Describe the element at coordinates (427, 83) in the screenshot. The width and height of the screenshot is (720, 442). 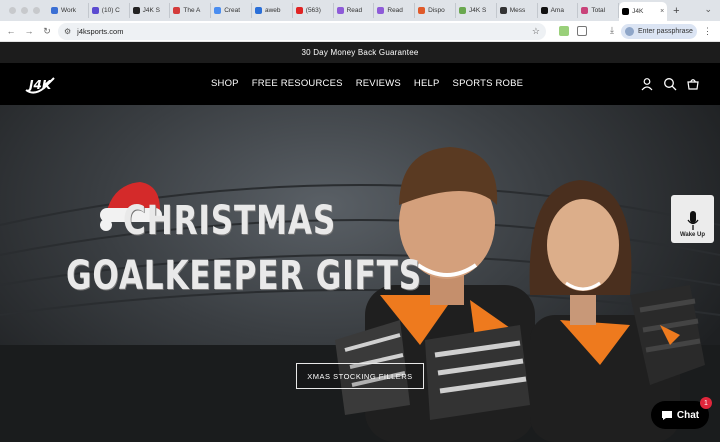
I see `nav-item-help: HELP` at that location.